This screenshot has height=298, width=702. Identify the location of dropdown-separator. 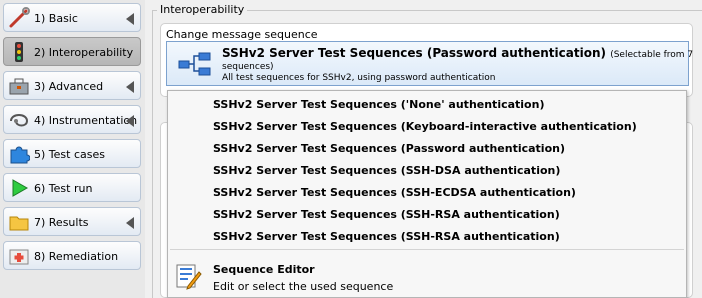
(427, 249).